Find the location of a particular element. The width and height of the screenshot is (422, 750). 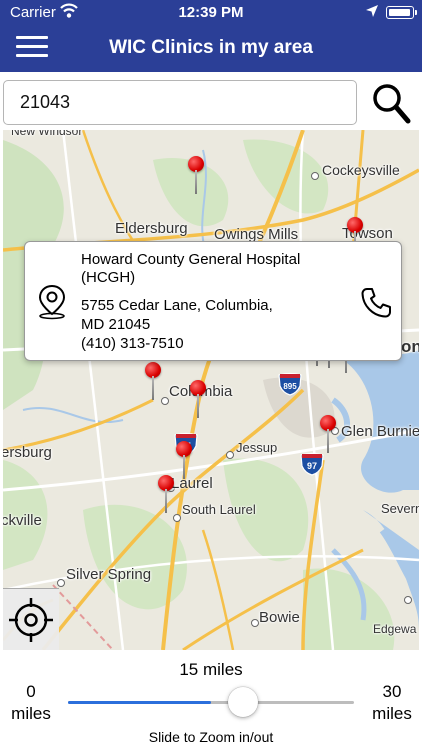

page-title: WIC Clinics in my area is located at coordinates (211, 47).